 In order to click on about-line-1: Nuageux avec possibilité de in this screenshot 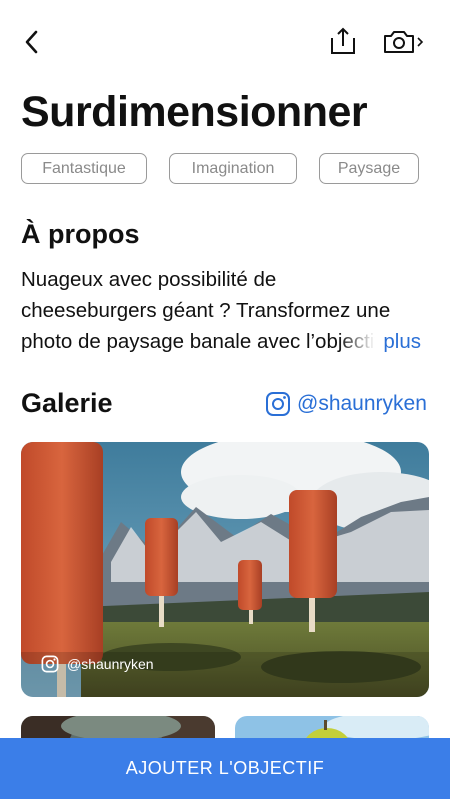, I will do `click(149, 279)`.